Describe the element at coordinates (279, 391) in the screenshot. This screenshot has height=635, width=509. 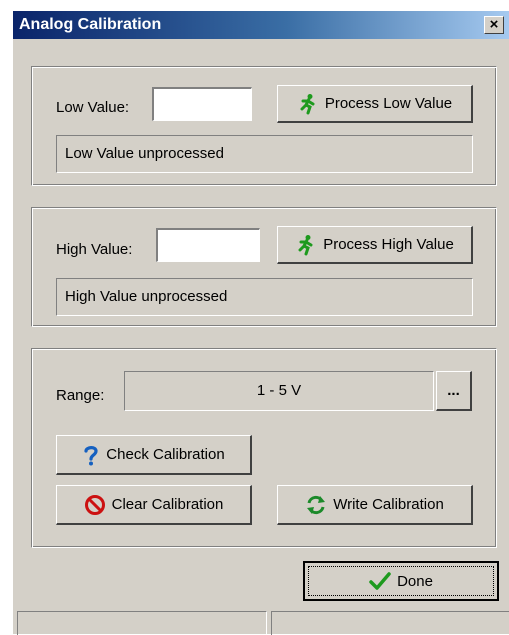
I see `range-field: 1 - 5 V` at that location.